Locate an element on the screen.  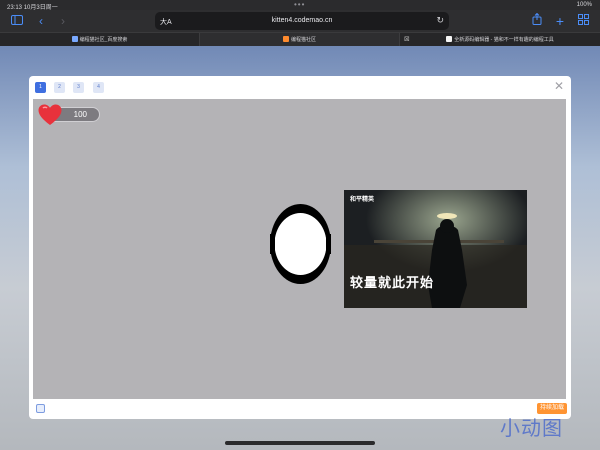
page-button-1: 1 is located at coordinates (40, 87).